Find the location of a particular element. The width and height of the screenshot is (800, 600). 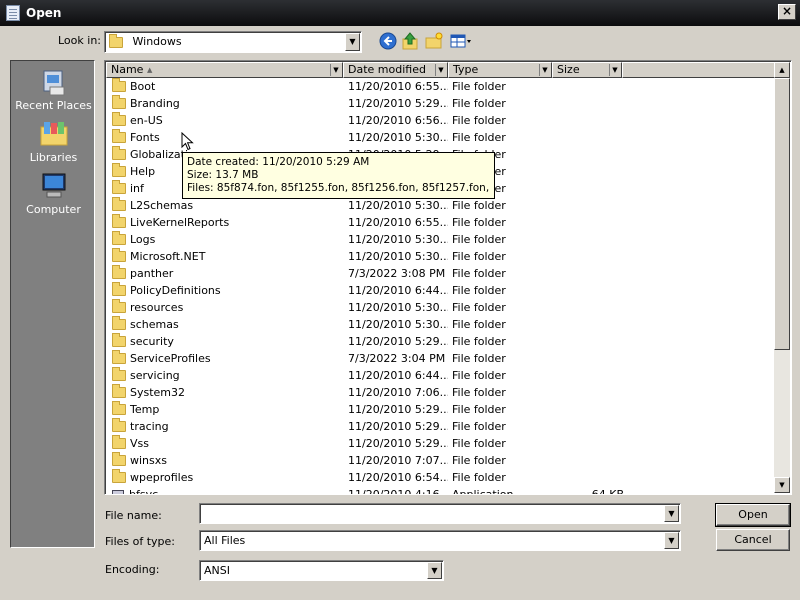

file-row: en-US 11/20/2010 6:56... File folder is located at coordinates (441, 120).